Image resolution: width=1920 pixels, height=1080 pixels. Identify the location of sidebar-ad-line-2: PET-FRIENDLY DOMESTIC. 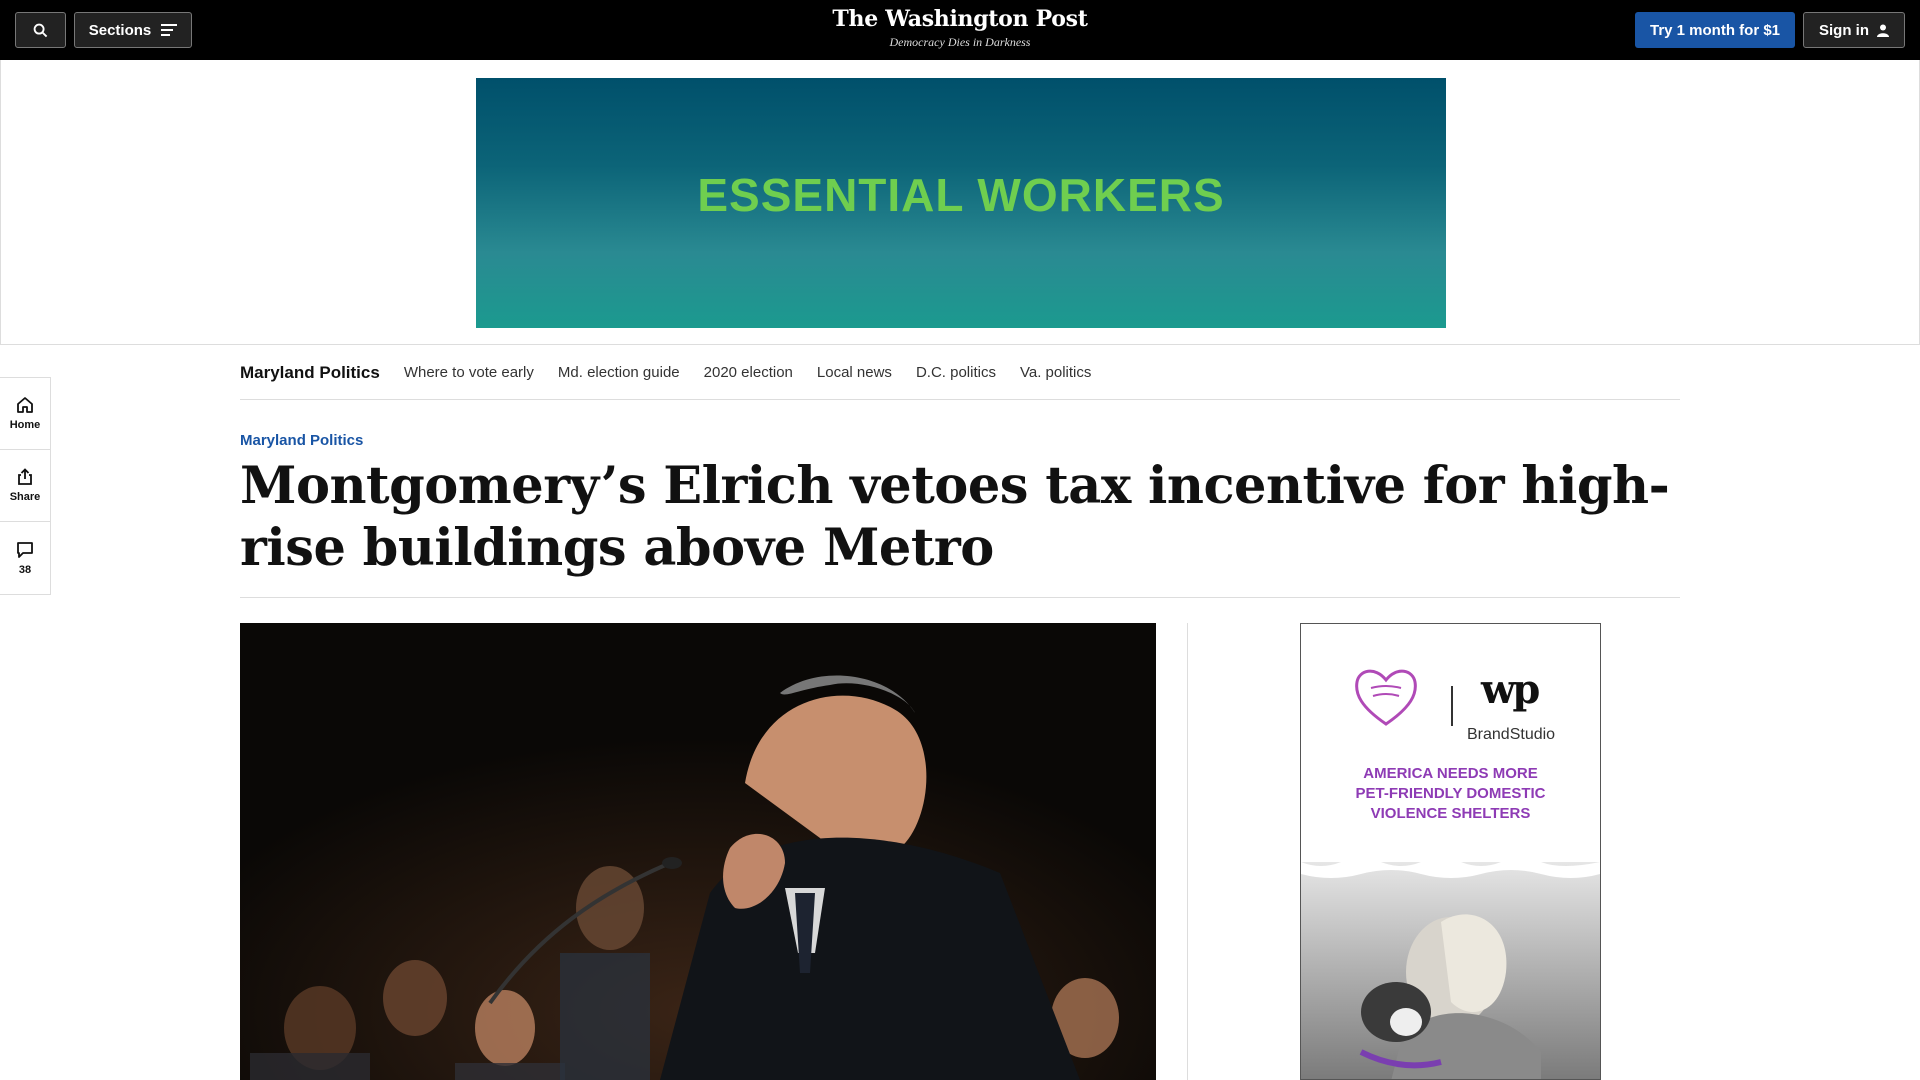
(1450, 793).